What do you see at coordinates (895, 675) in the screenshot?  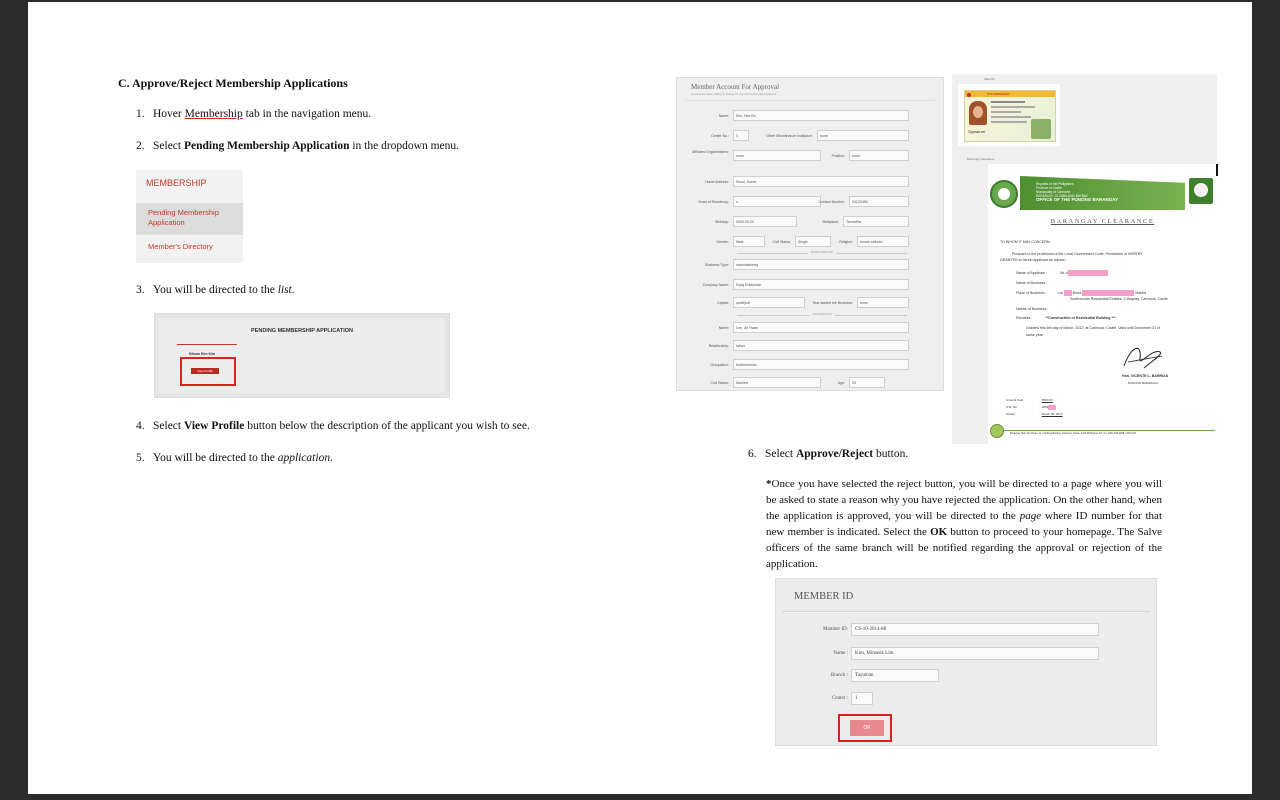 I see `branch-field: Tayuman` at bounding box center [895, 675].